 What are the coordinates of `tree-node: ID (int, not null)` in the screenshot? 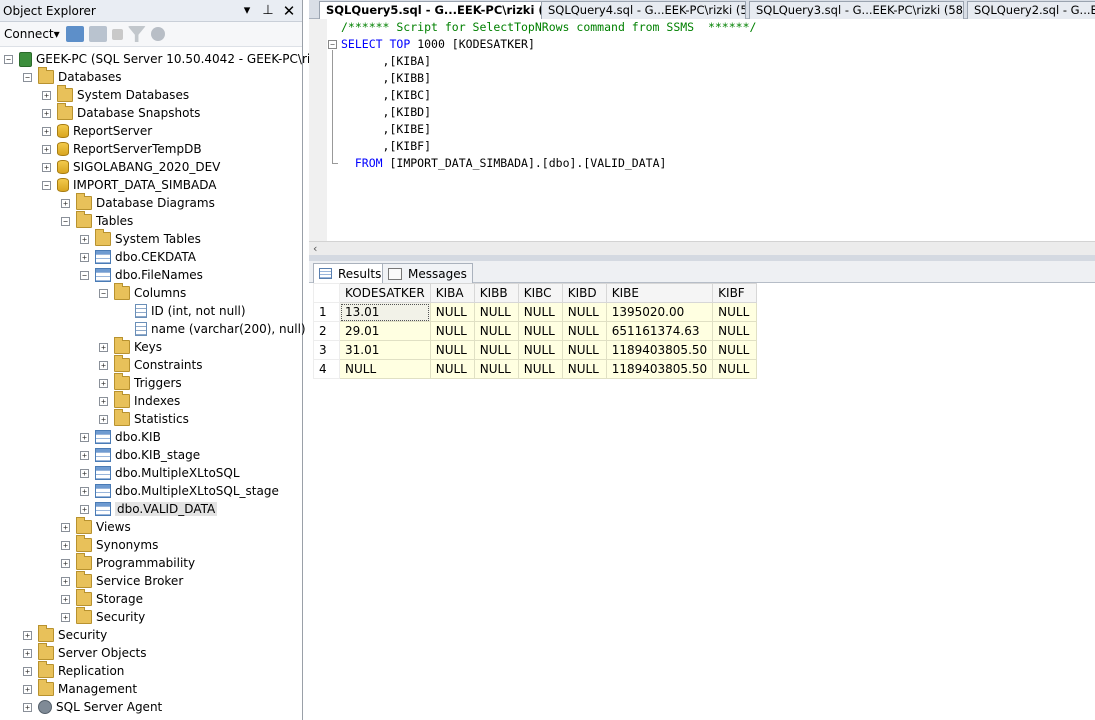 It's located at (183, 311).